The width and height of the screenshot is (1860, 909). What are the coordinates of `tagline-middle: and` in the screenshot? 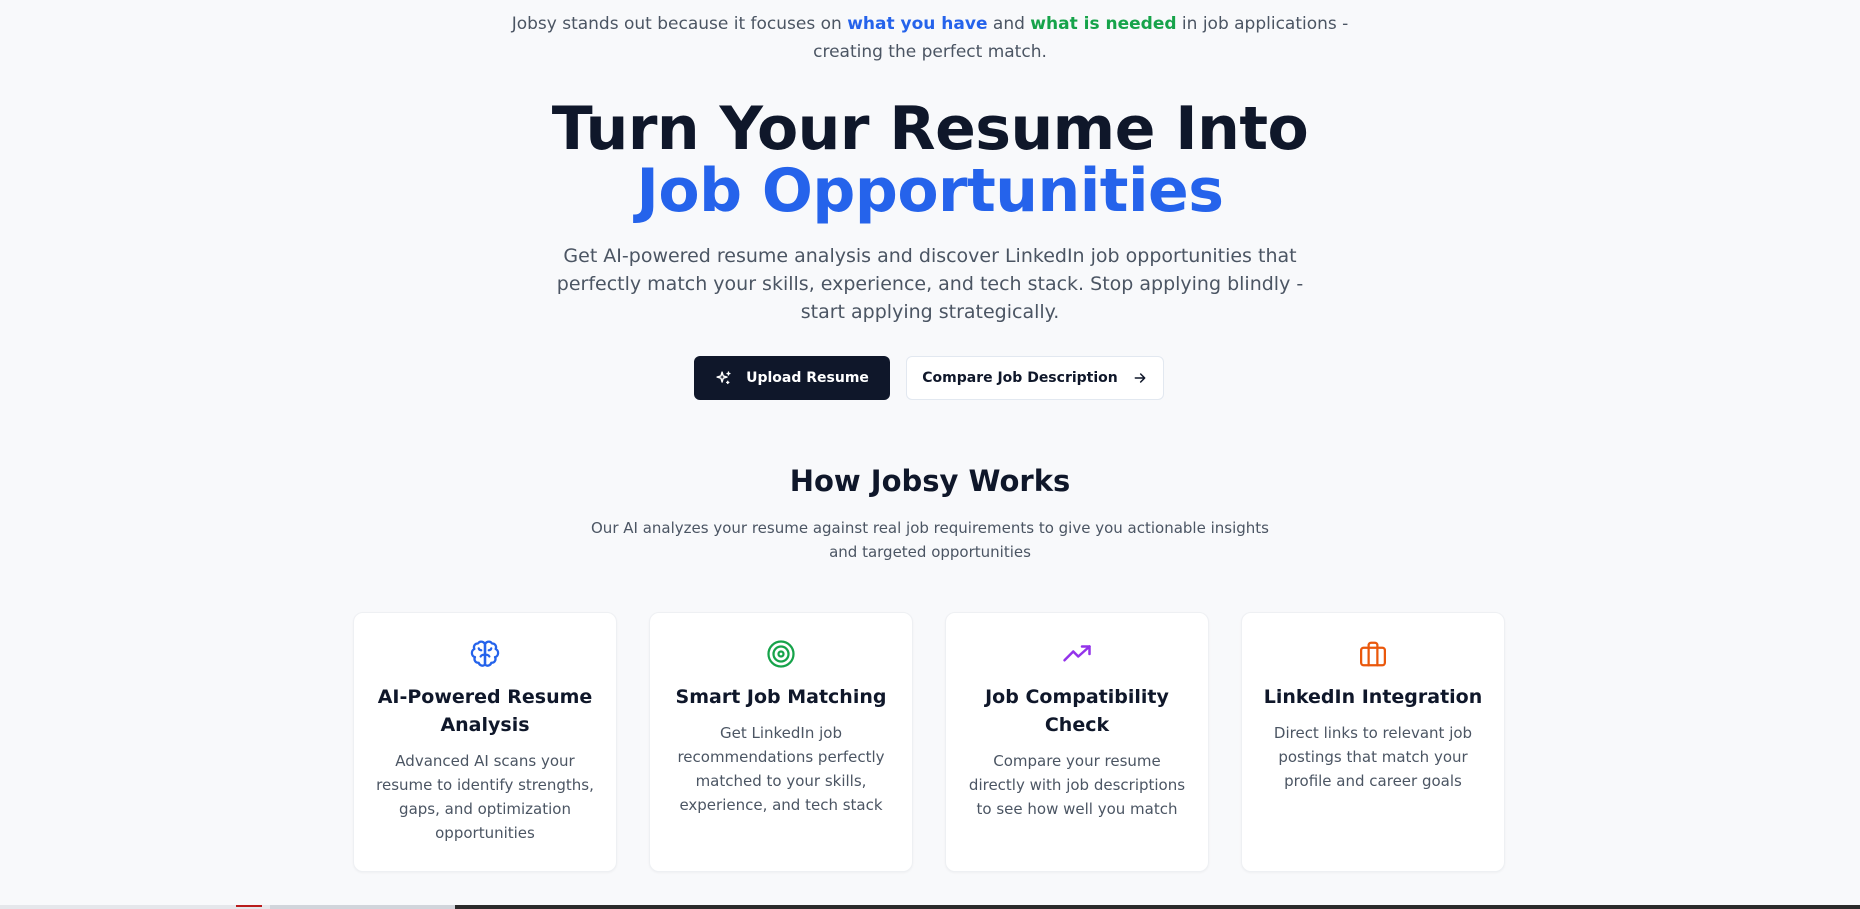 It's located at (1009, 24).